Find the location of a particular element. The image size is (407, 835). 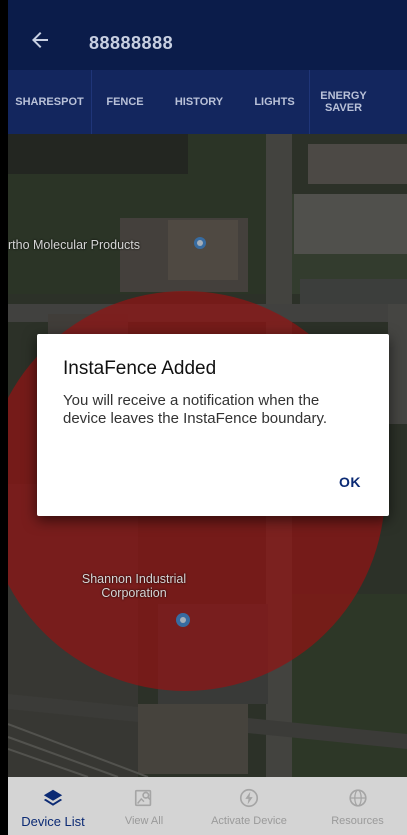

nav-resources: Resources is located at coordinates (357, 806).